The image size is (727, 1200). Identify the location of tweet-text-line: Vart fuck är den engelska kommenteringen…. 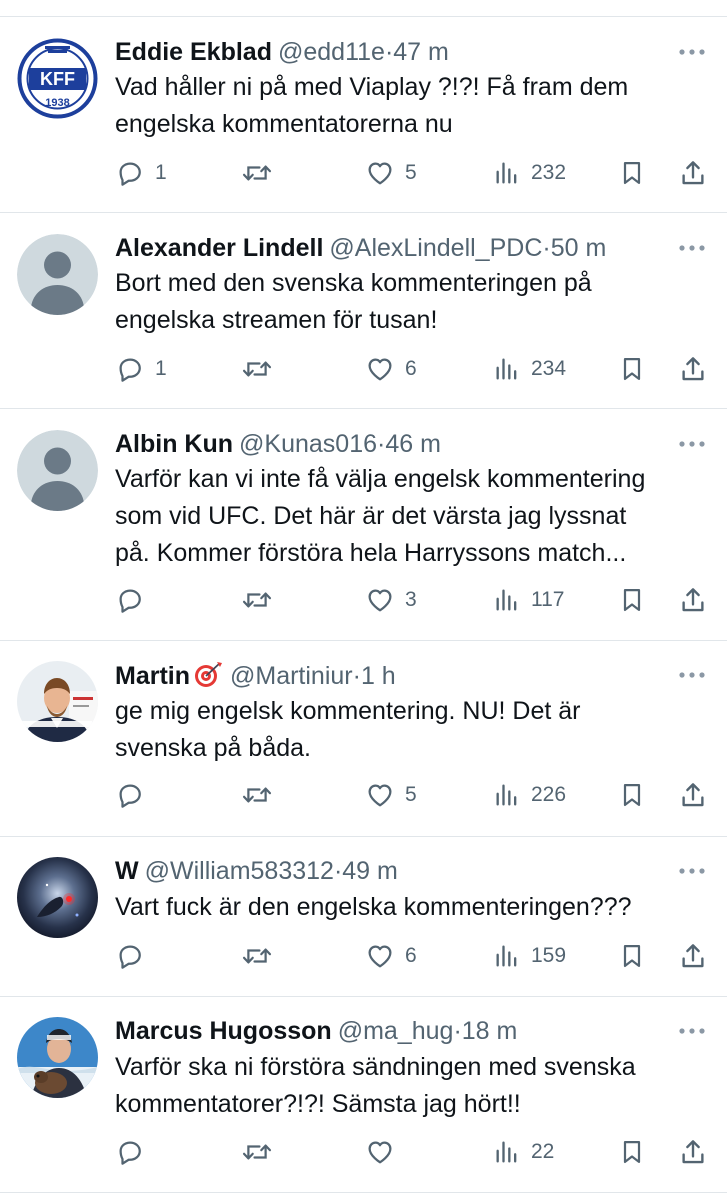
(373, 907).